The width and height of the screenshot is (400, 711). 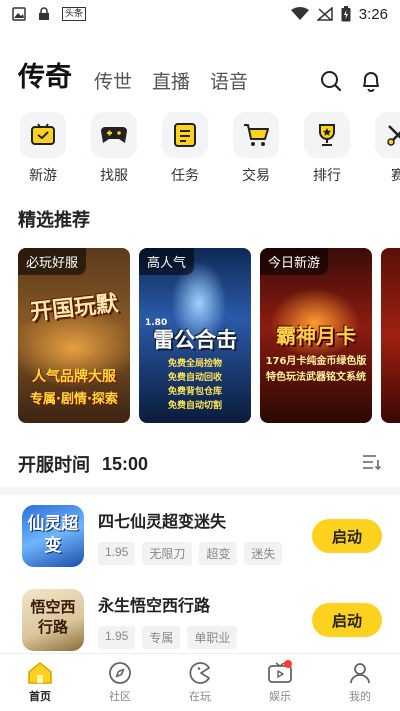 What do you see at coordinates (195, 339) in the screenshot?
I see `card-art-title: 雷公合击` at bounding box center [195, 339].